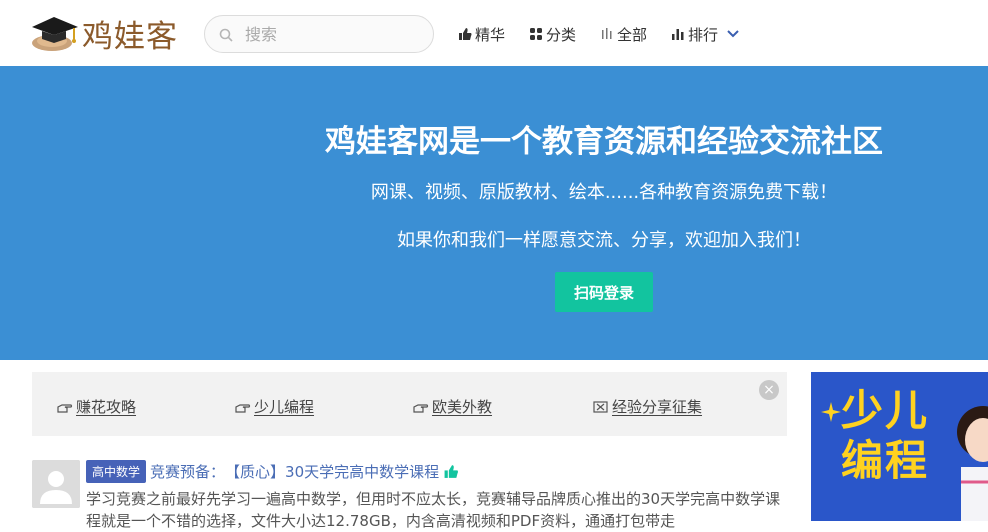 The width and height of the screenshot is (988, 532). I want to click on nav-label: 全部, so click(632, 34).